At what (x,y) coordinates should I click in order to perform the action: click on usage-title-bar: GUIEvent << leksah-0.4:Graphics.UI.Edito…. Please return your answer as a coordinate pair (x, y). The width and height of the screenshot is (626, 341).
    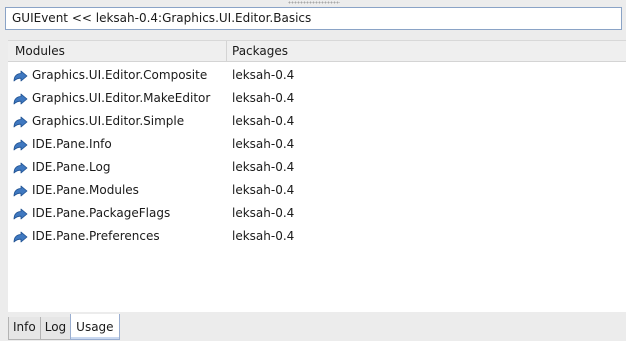
    Looking at the image, I should click on (313, 18).